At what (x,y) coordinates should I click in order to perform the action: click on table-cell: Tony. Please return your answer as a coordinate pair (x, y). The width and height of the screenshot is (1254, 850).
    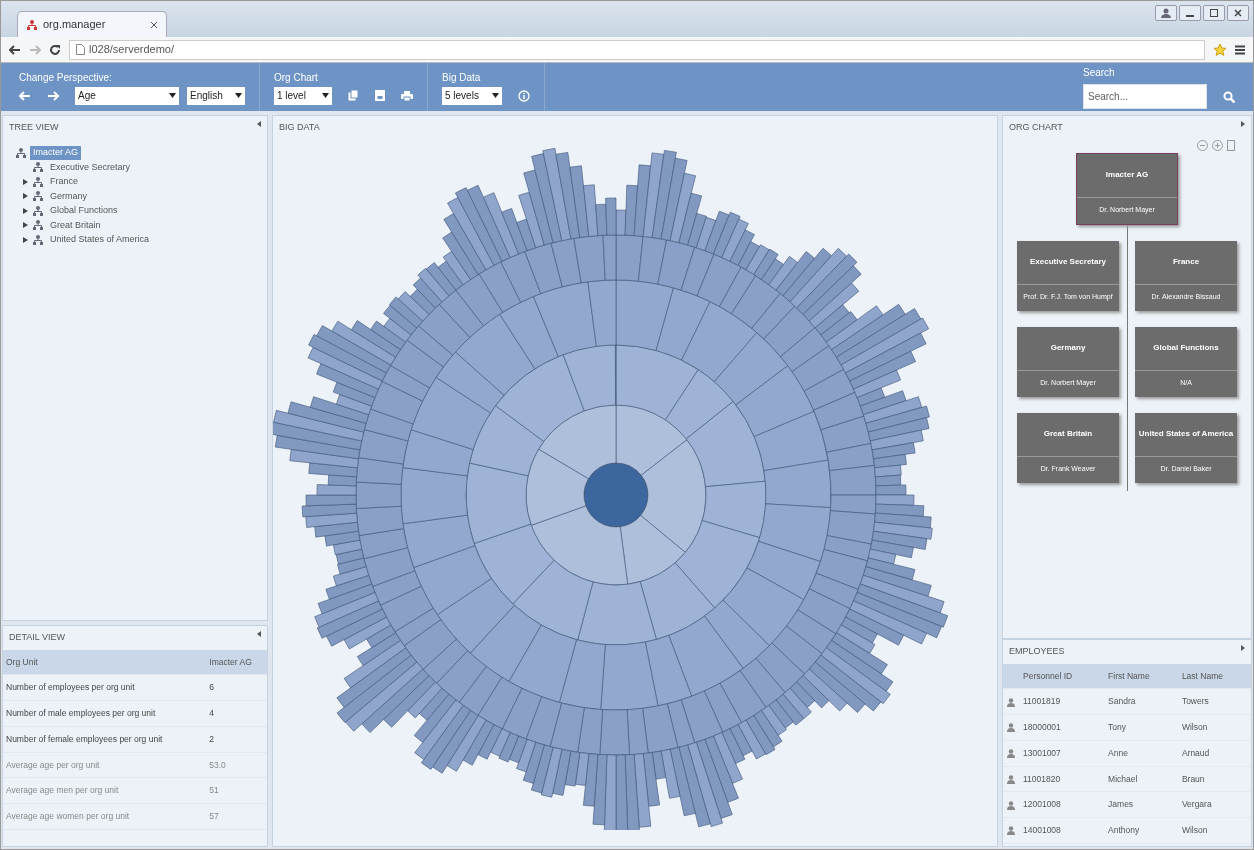
    Looking at the image, I should click on (1141, 727).